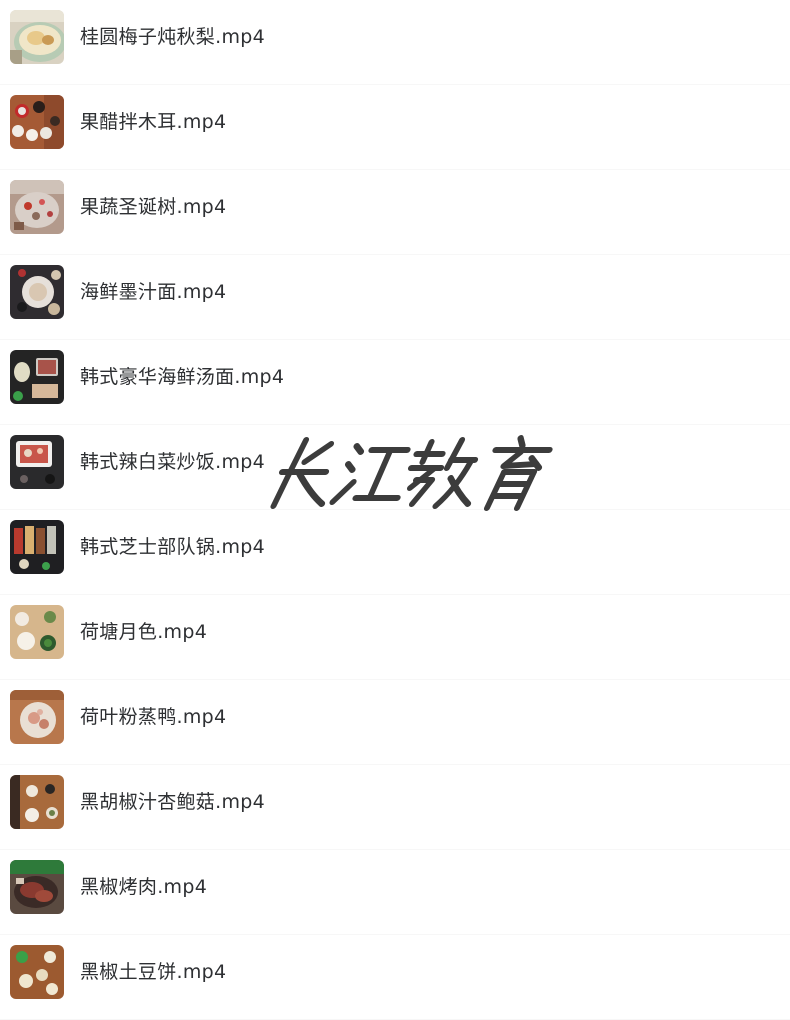 This screenshot has height=1020, width=790. I want to click on file-name: 黑胡椒汁杏鲍菇.mp4, so click(172, 802).